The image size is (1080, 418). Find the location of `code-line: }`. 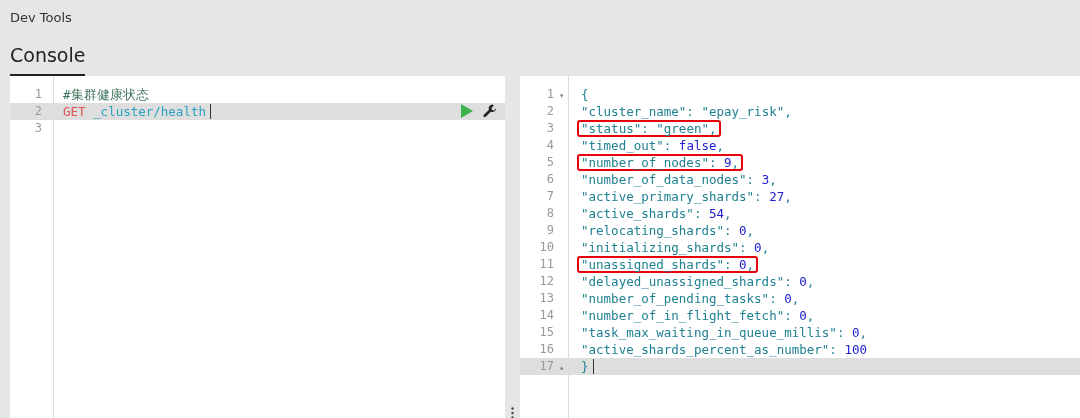

code-line: } is located at coordinates (585, 366).